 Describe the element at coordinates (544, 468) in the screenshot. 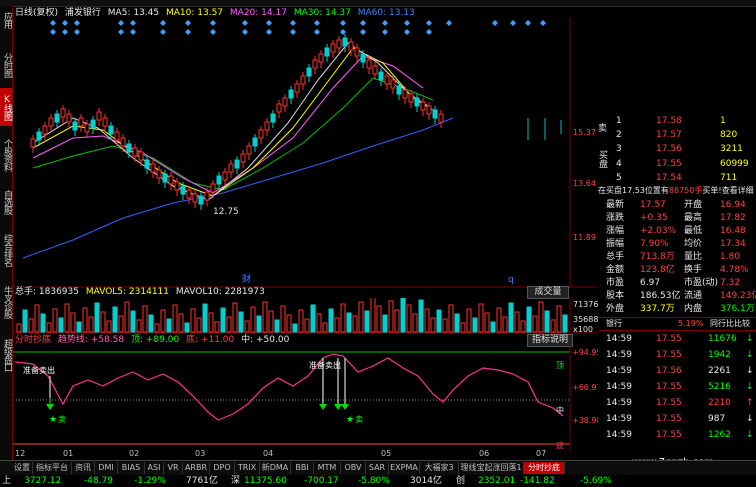

I see `indicator-tab: 分时抄底` at that location.